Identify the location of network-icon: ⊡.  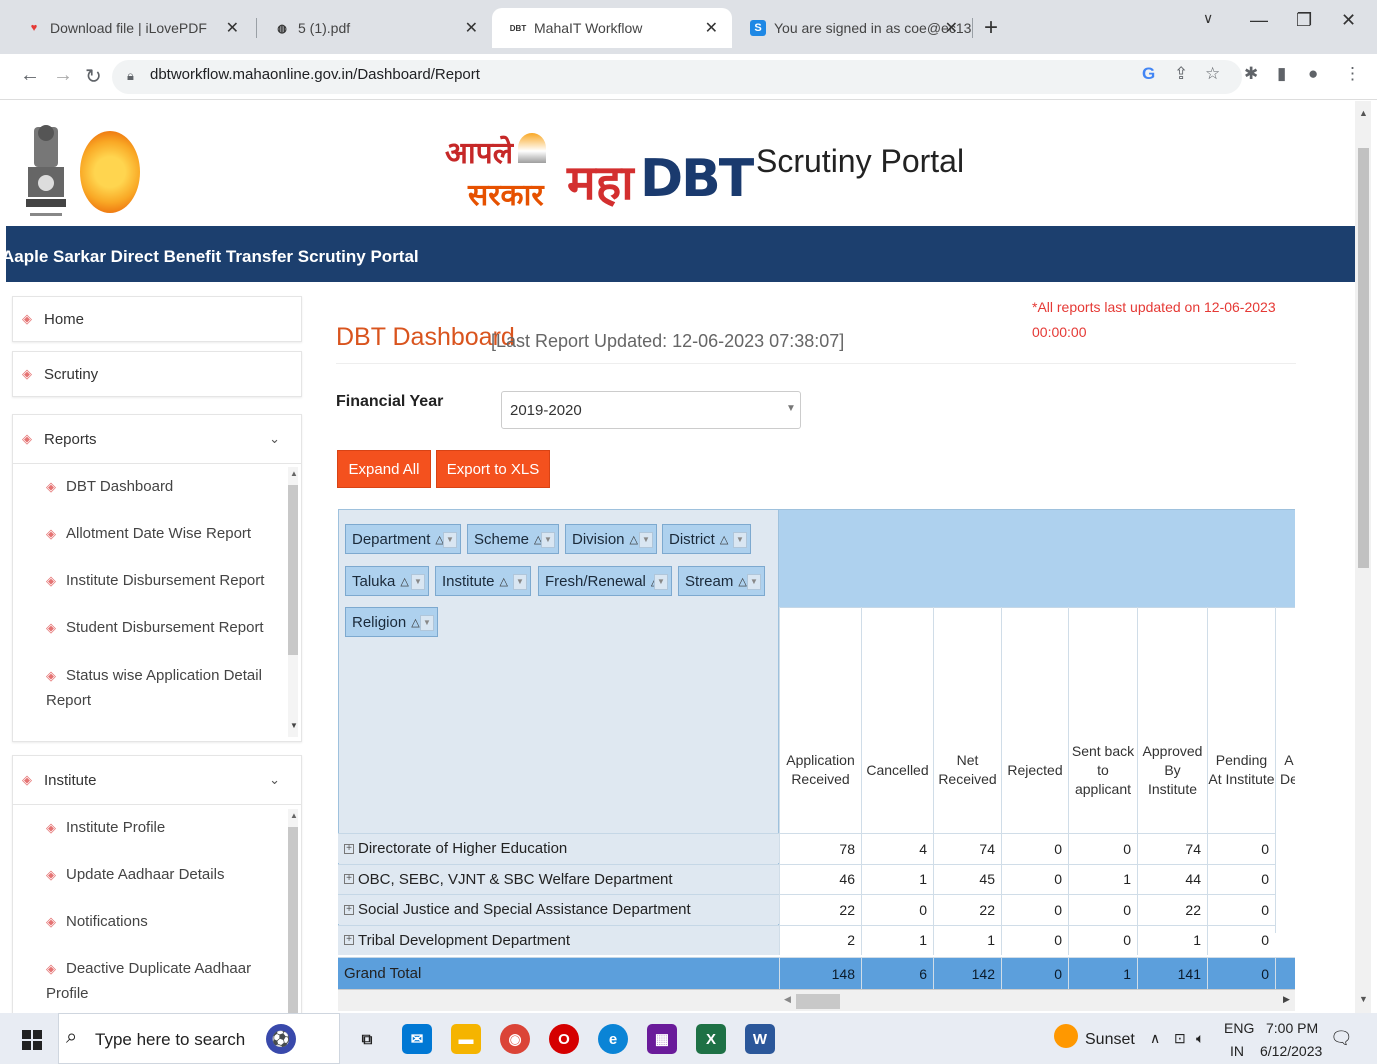
(1180, 1038).